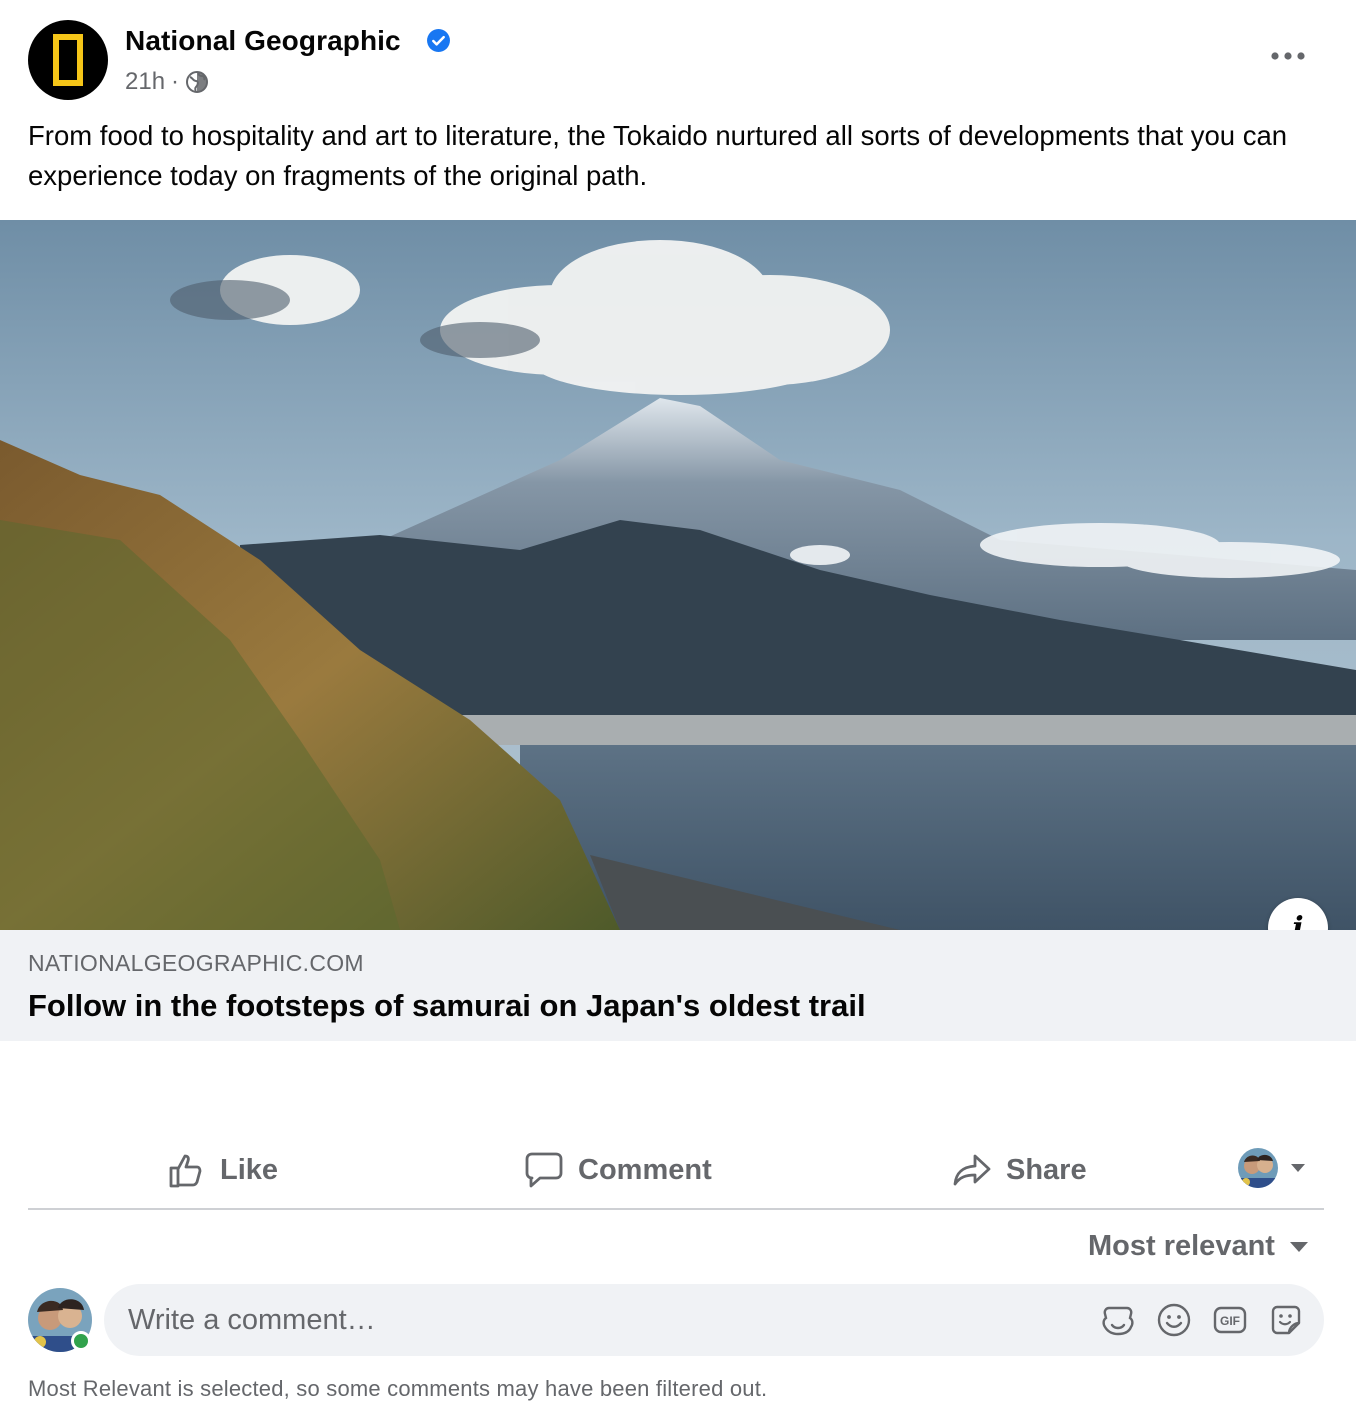  I want to click on post-header: National Geographic 21h ·, so click(678, 60).